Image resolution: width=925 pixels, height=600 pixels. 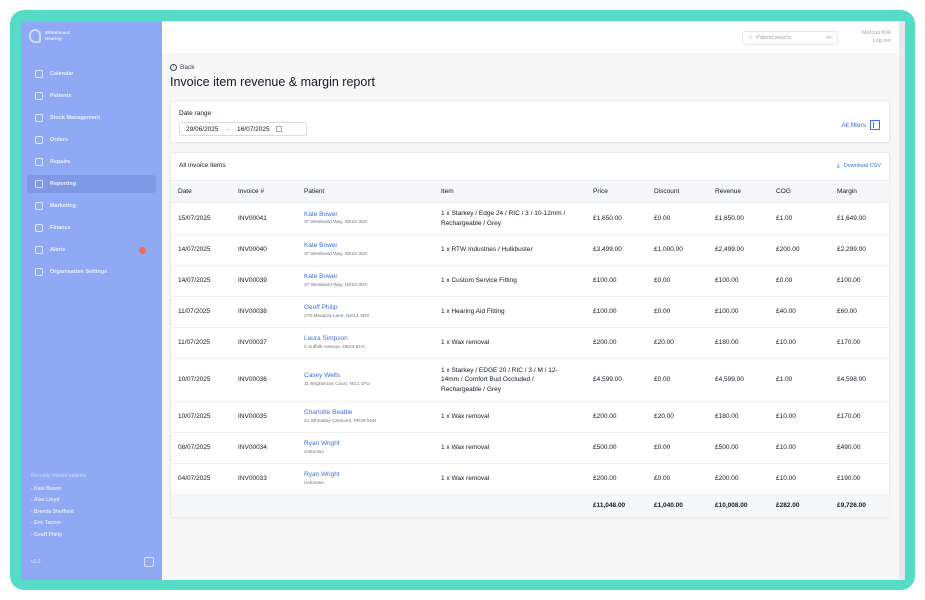 I want to click on patient-link: Laura Simpson, so click(x=369, y=339).